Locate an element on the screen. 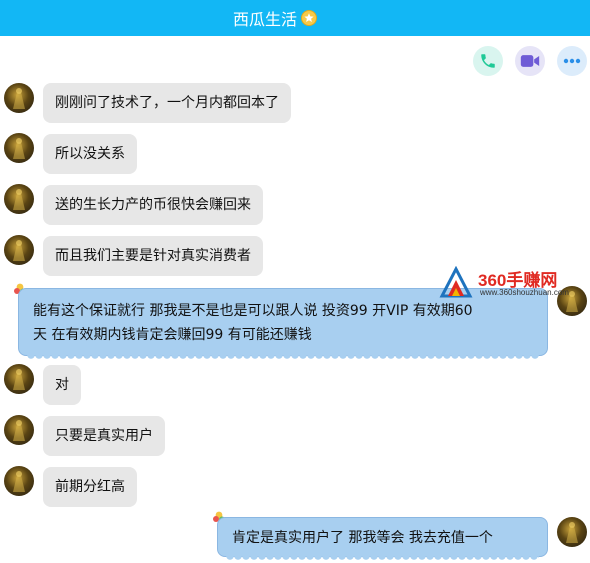 This screenshot has height=563, width=590. message-text: 所以没关系 is located at coordinates (90, 154).